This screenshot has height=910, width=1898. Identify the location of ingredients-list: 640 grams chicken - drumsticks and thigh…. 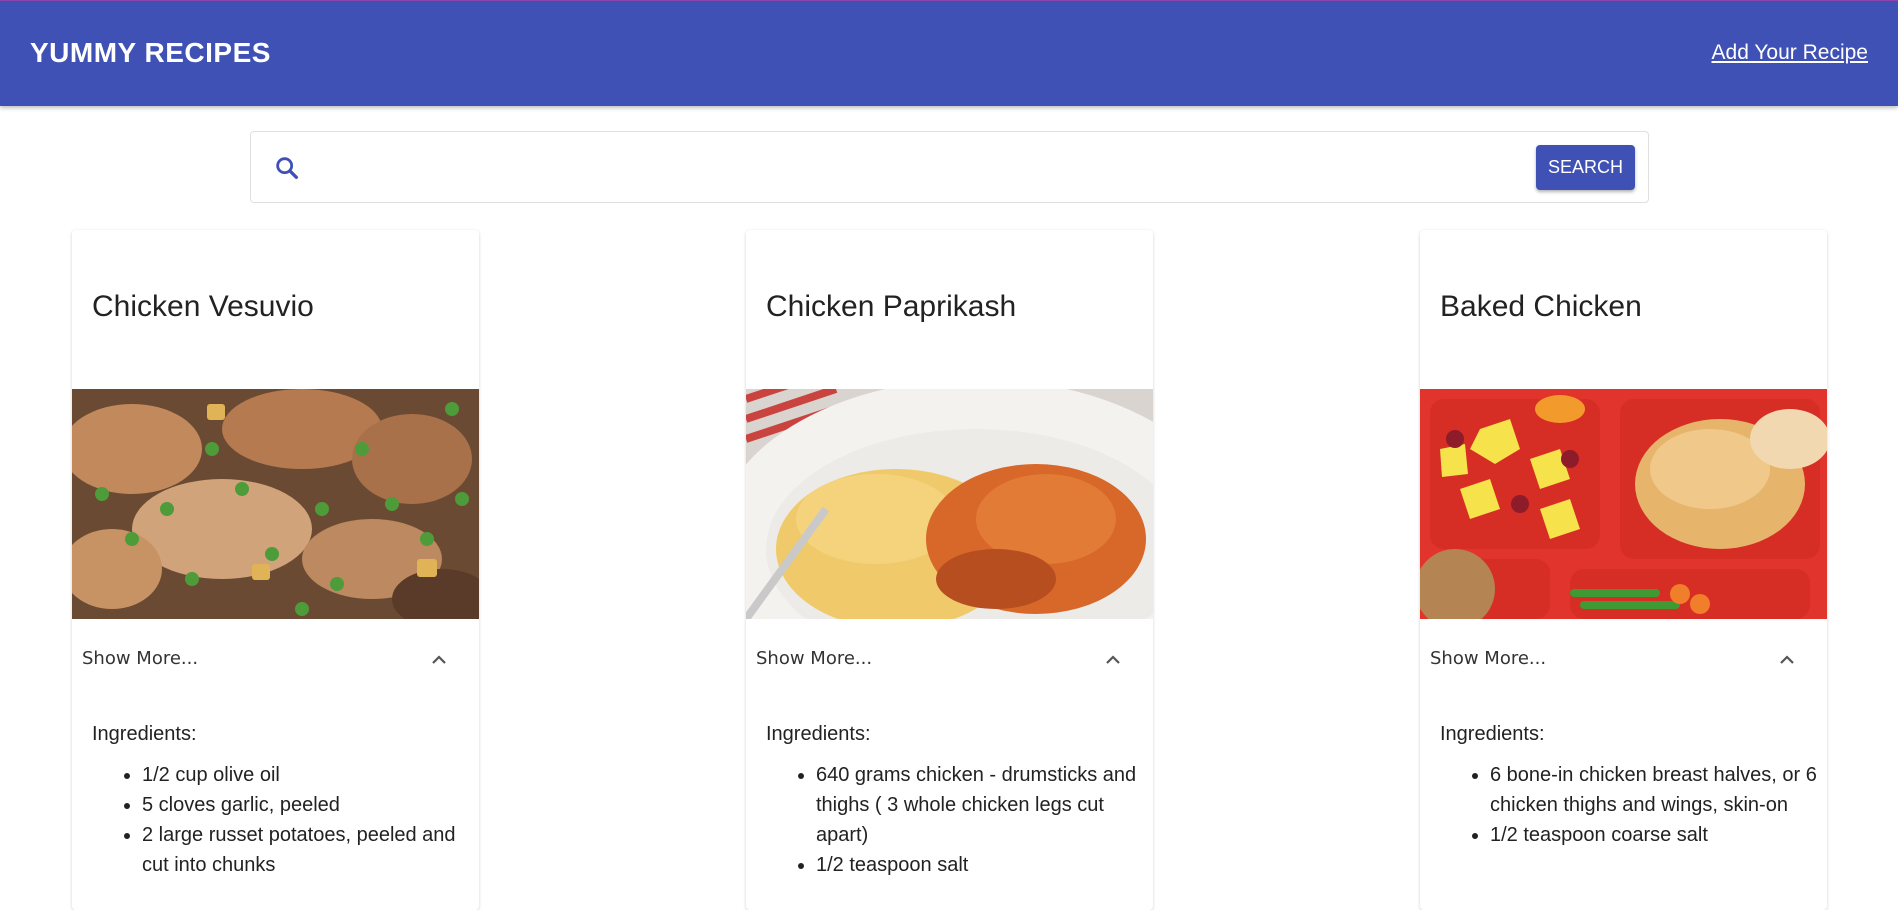
(959, 820).